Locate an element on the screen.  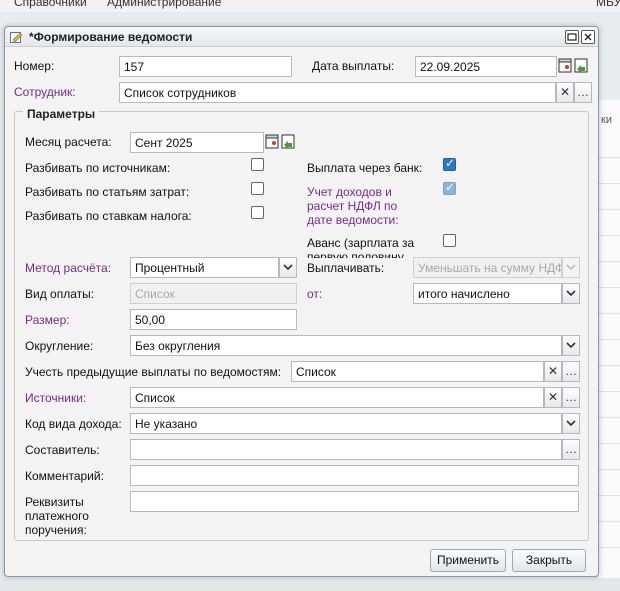
prev-payments-label: Учесть предыдущие выплаты по ведомостям: is located at coordinates (153, 372).